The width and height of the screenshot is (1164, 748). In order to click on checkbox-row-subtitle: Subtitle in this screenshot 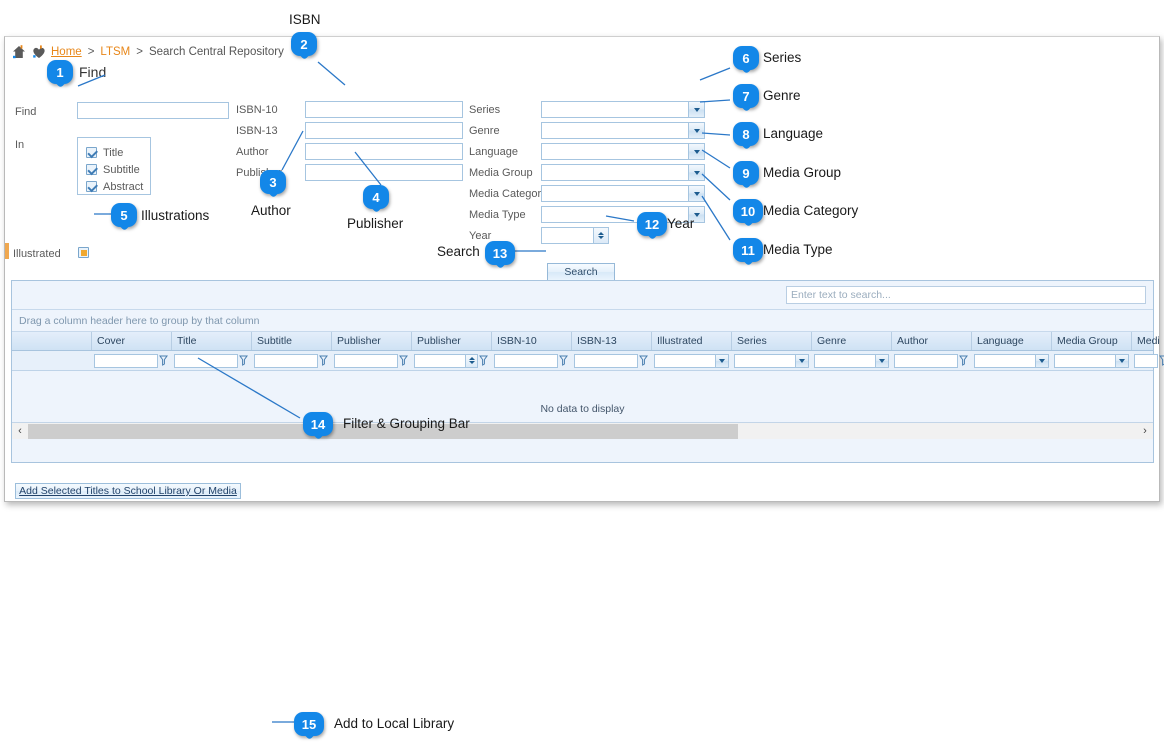, I will do `click(114, 169)`.